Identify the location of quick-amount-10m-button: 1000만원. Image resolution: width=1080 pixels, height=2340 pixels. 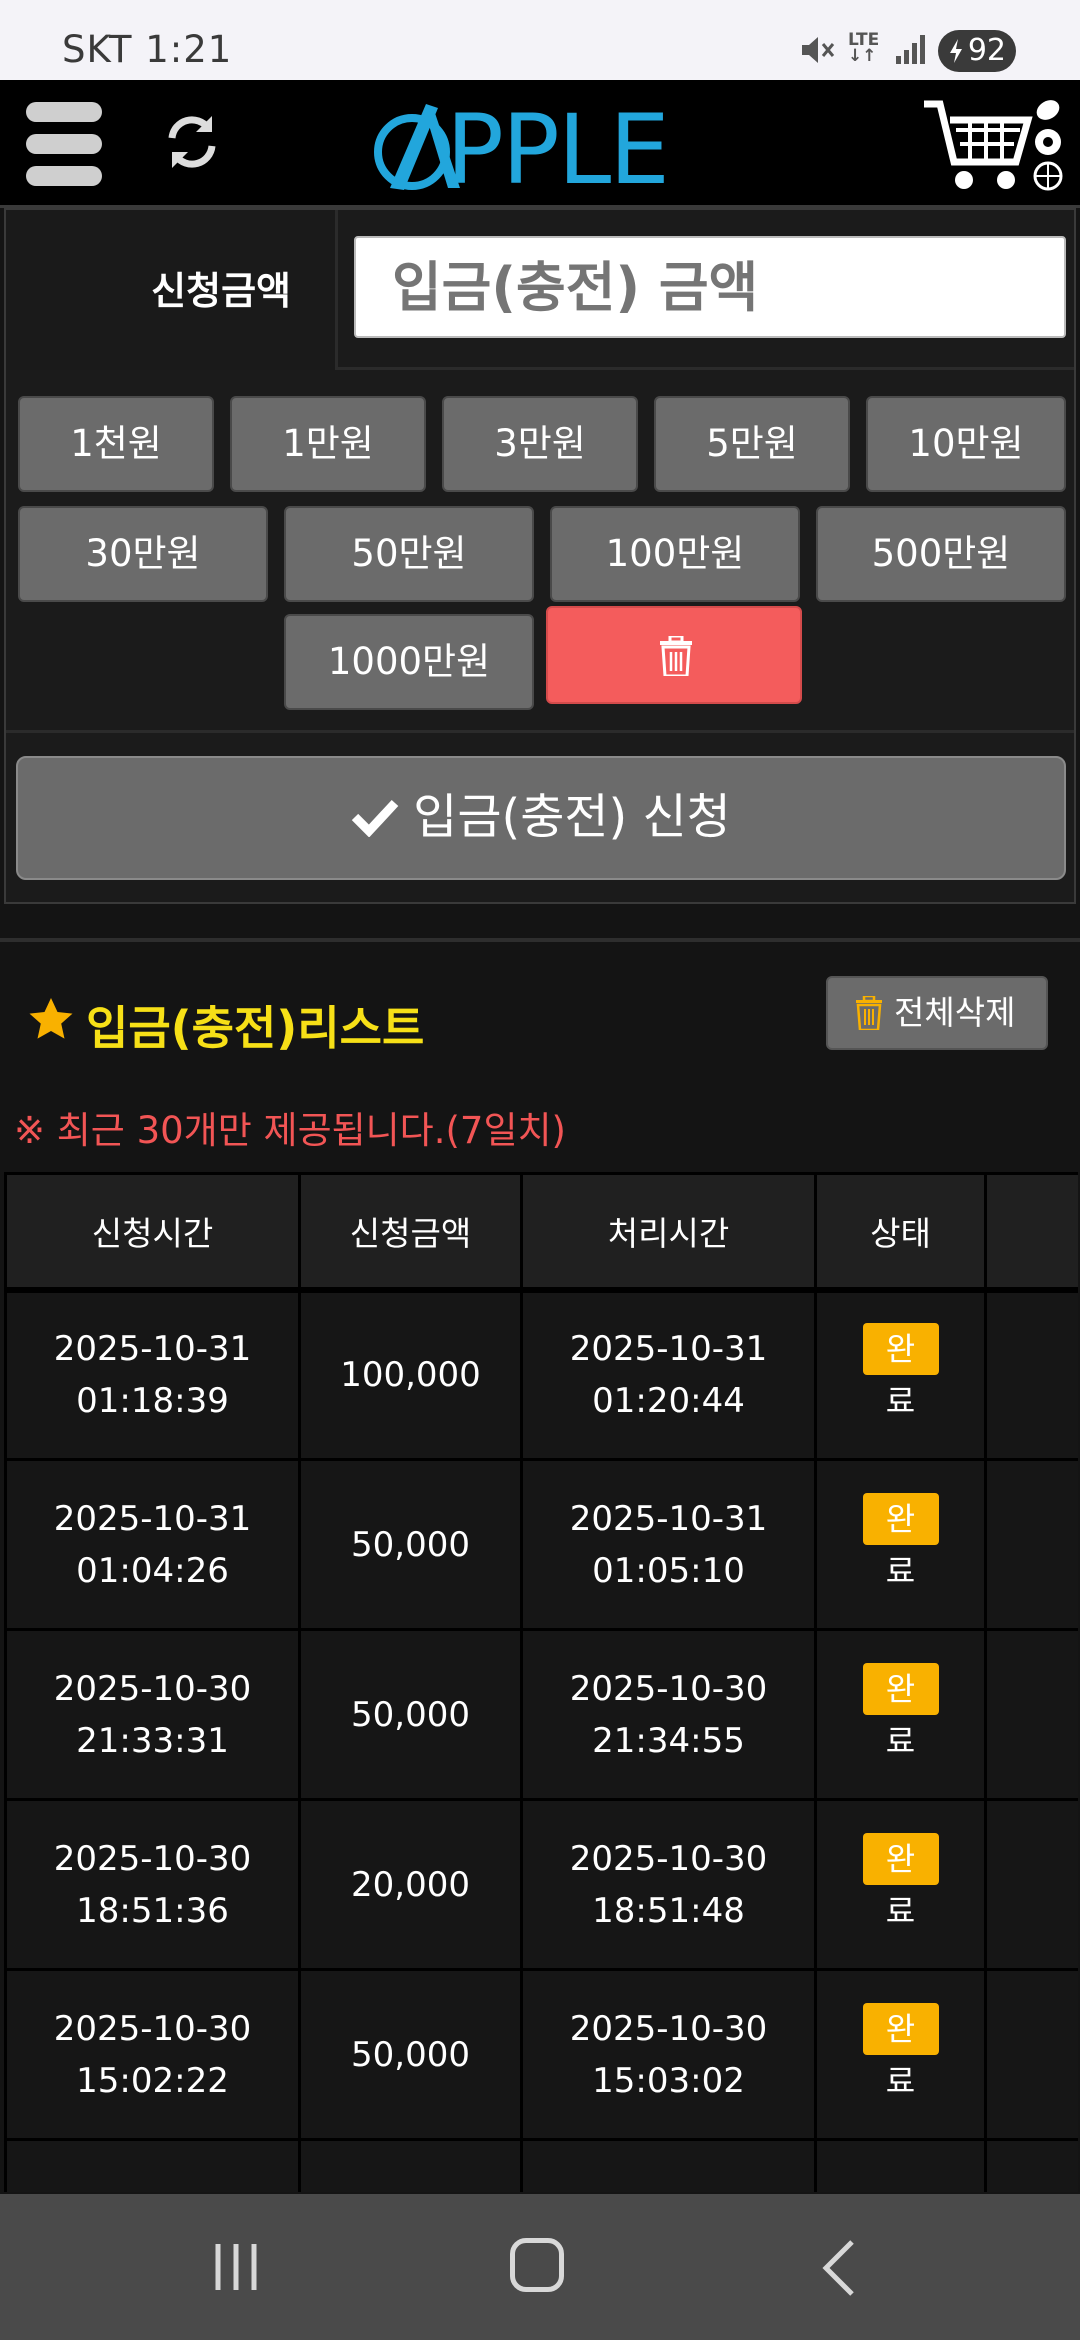
(409, 662).